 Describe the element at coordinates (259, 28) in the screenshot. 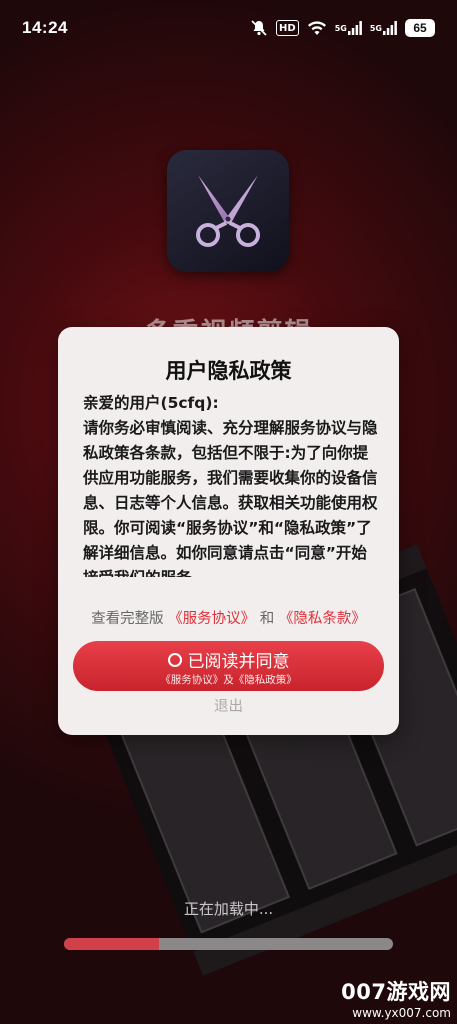

I see `mute-icon` at that location.